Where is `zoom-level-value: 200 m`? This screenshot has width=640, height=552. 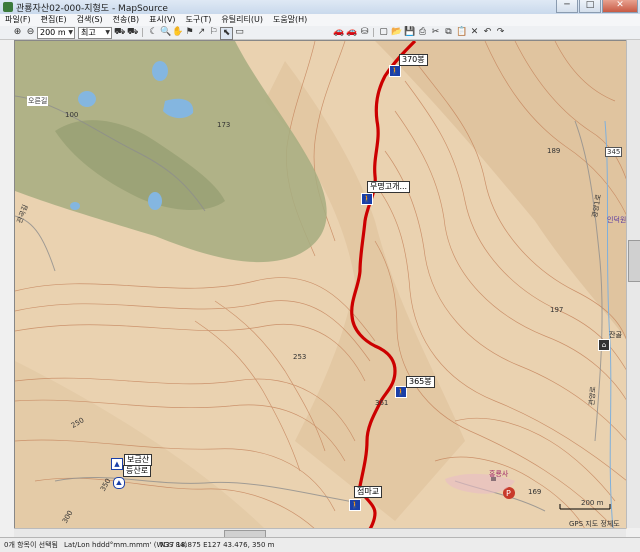
zoom-level-value: 200 m is located at coordinates (53, 32).